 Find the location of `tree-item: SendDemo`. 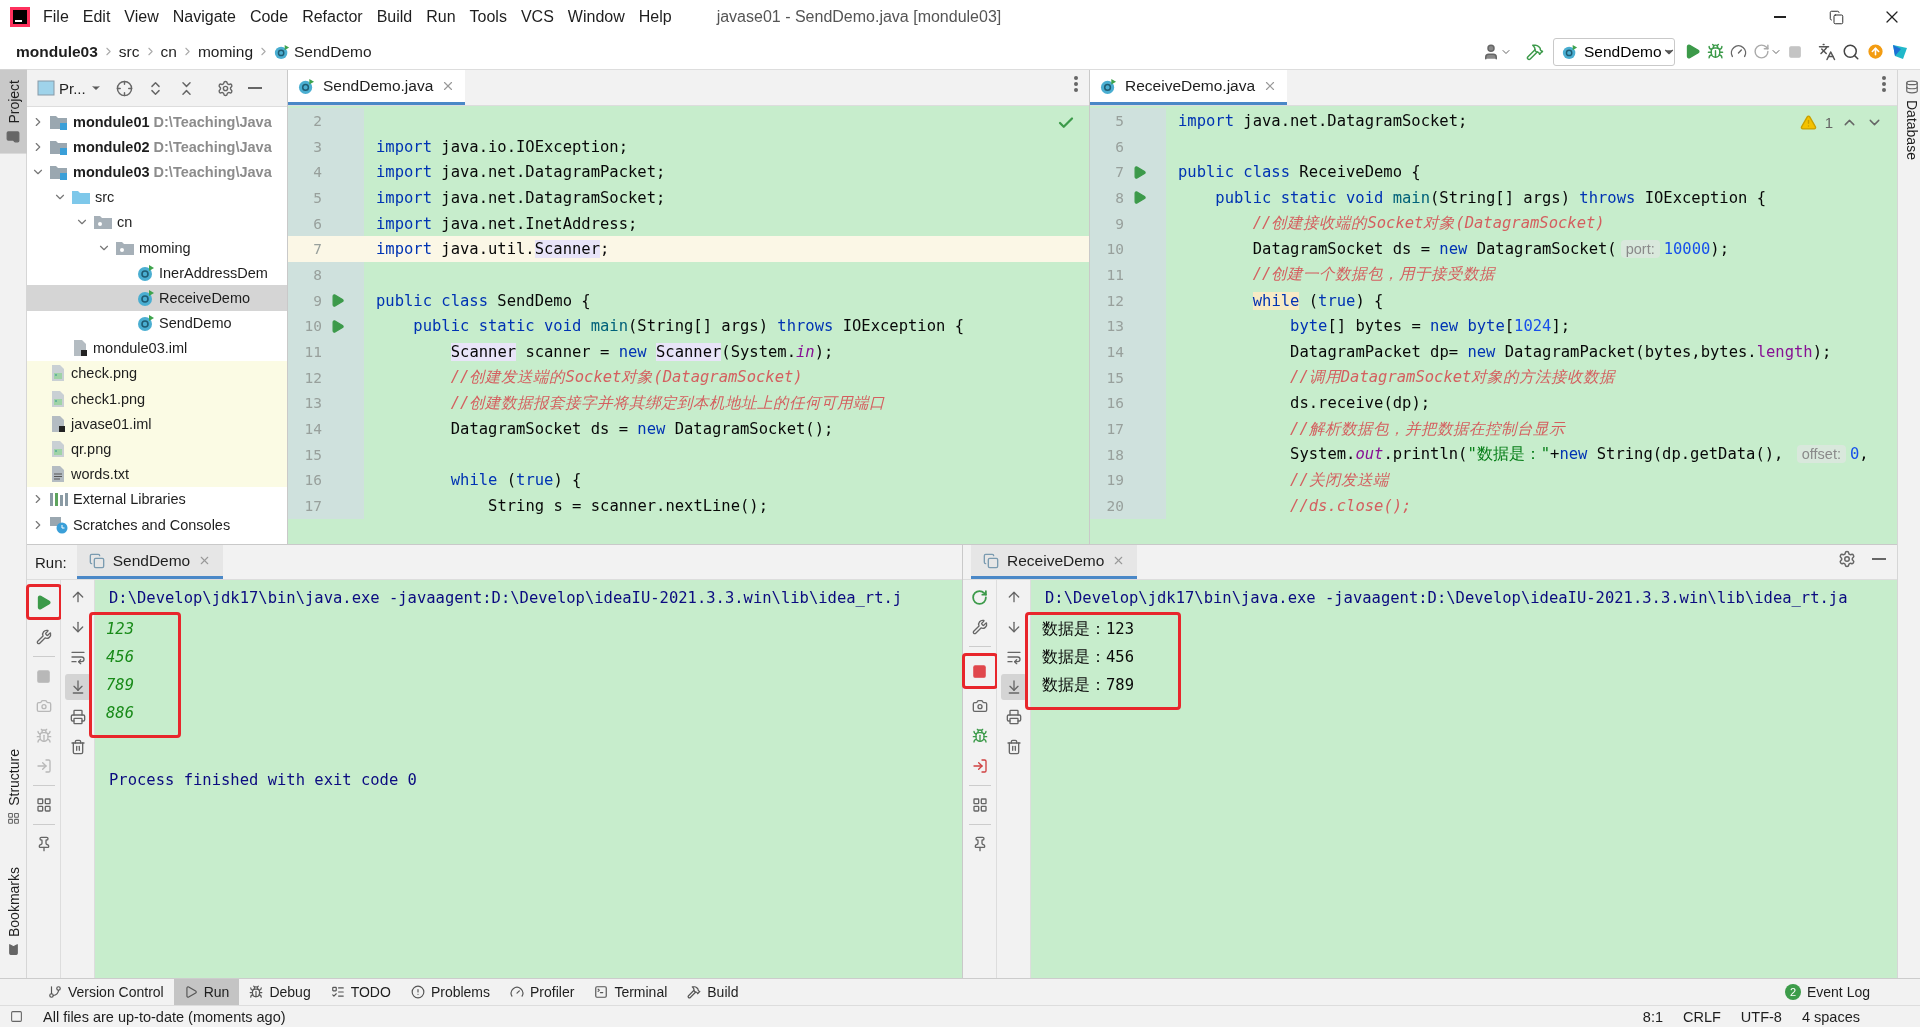

tree-item: SendDemo is located at coordinates (157, 323).